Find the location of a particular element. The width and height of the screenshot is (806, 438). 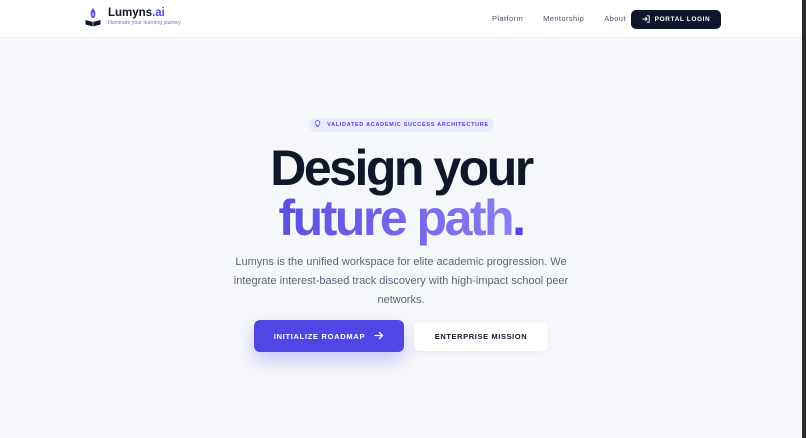

enterprise-mission-button: ENTERPRISE MISSION is located at coordinates (481, 336).